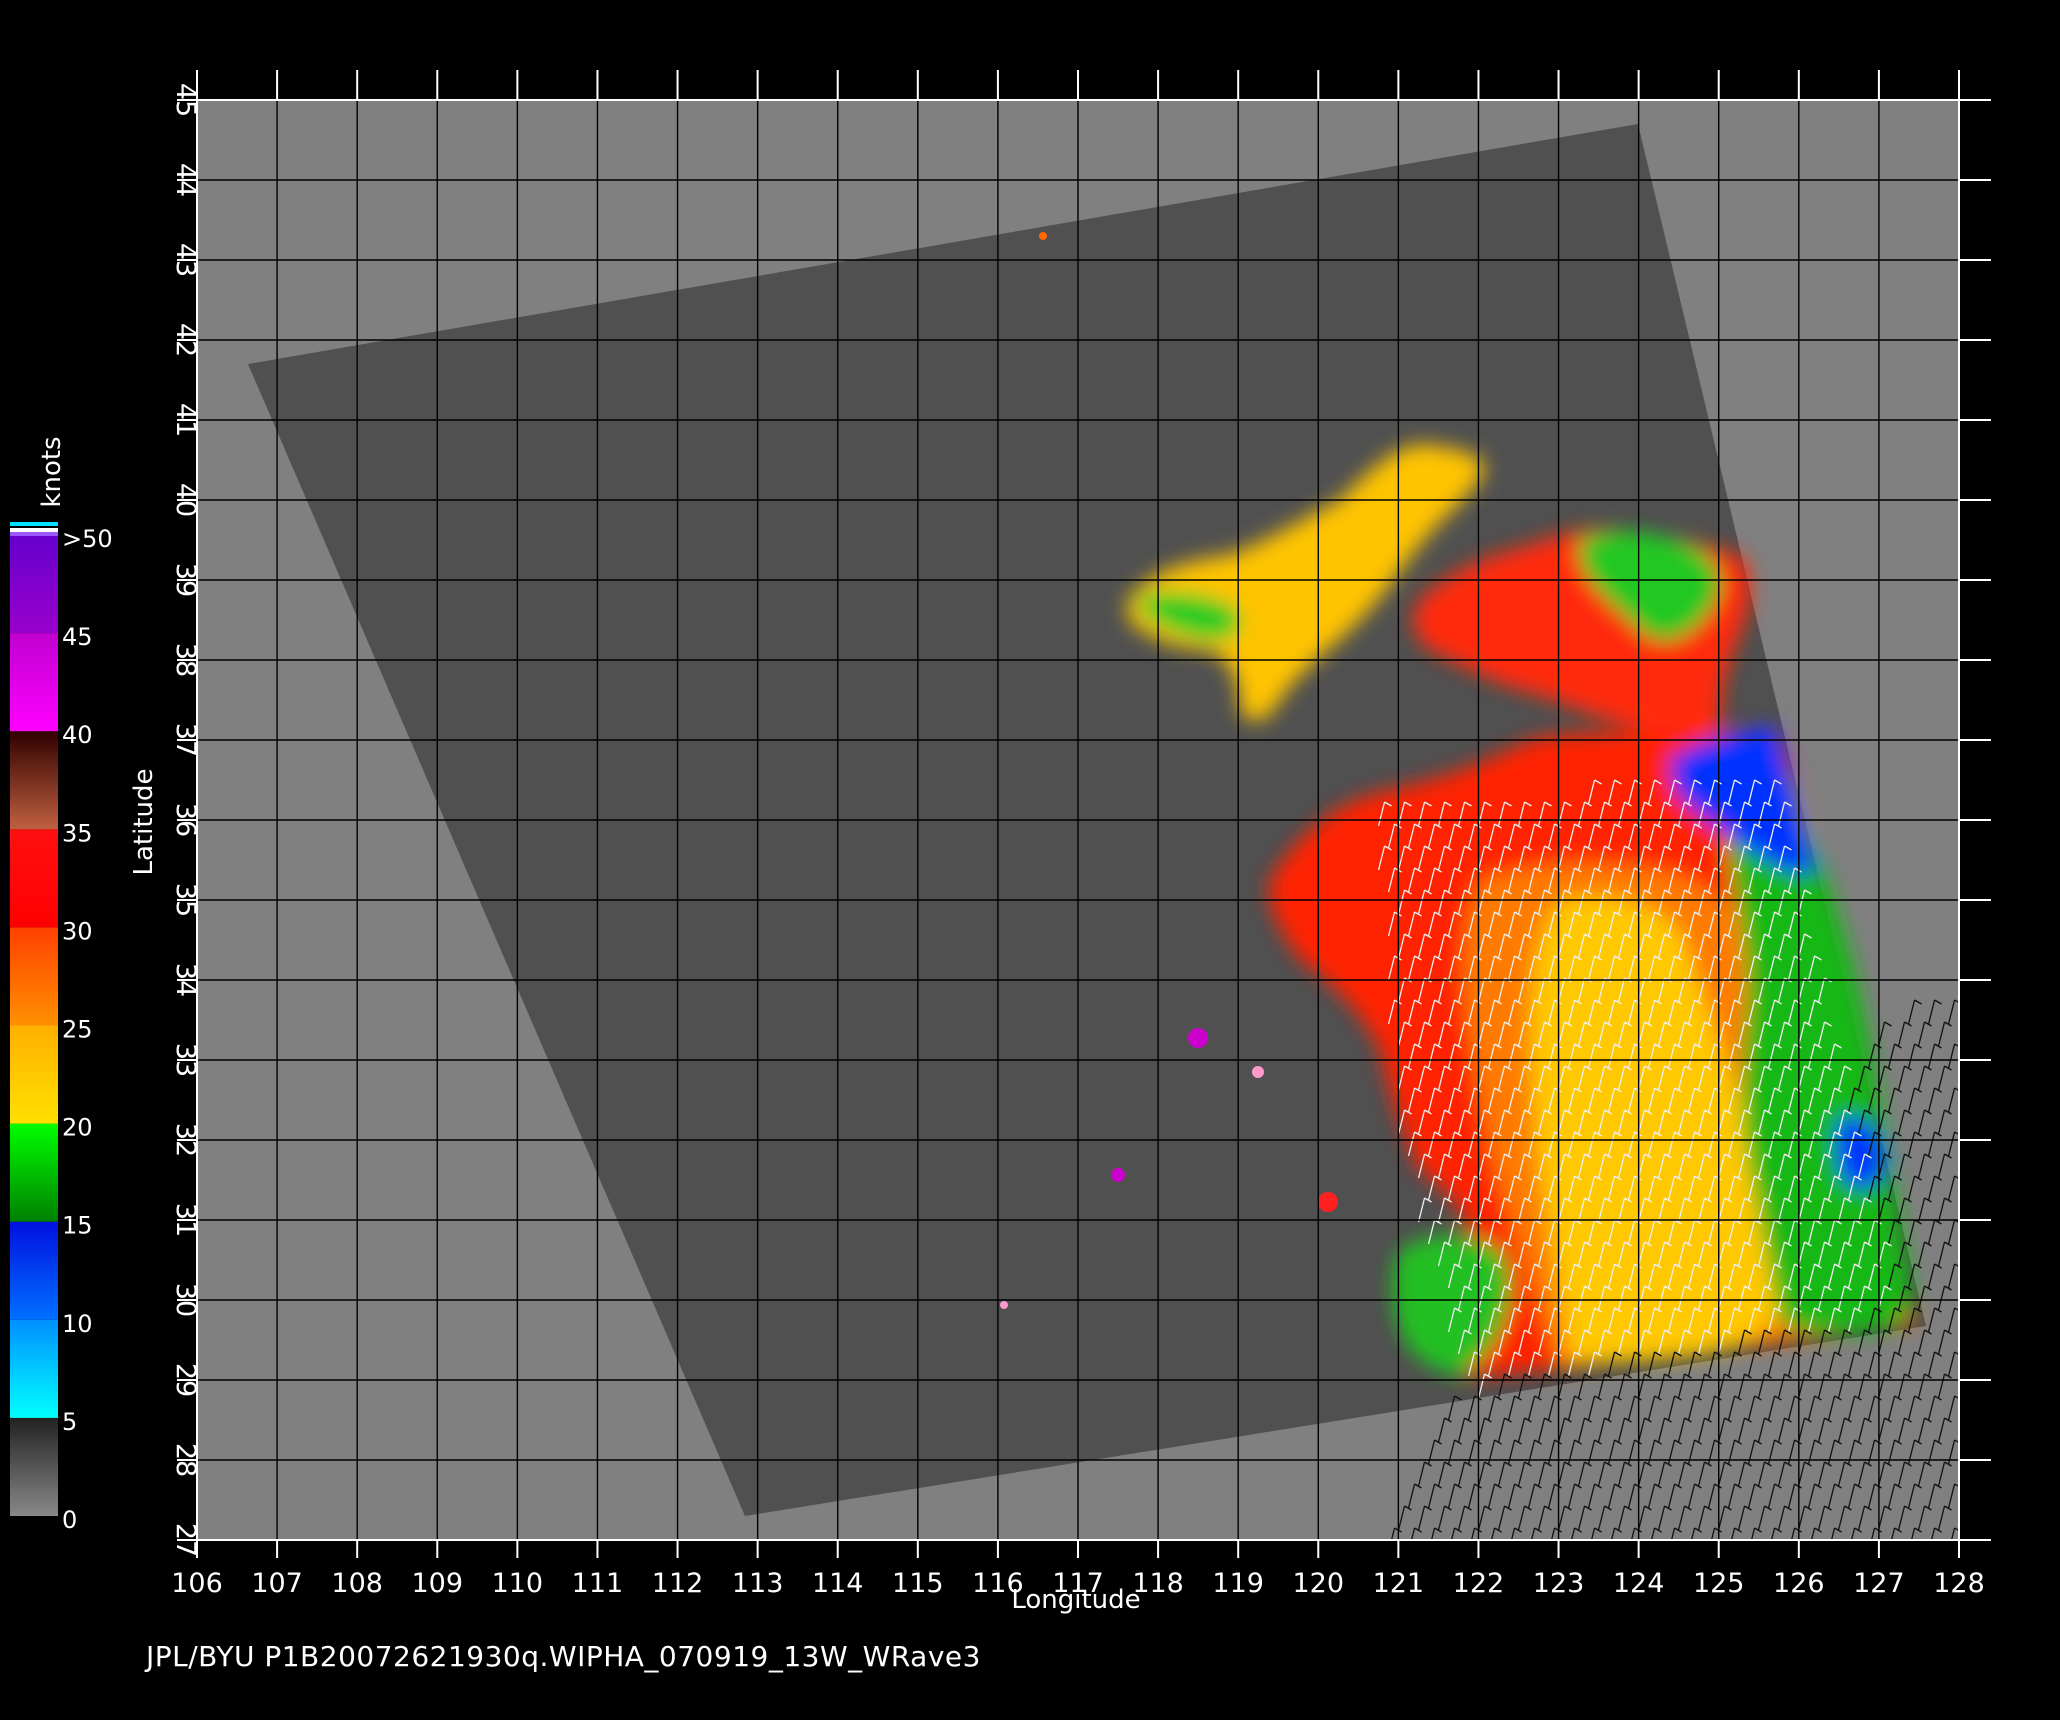  What do you see at coordinates (185, 580) in the screenshot?
I see `y-tick-label: 39` at bounding box center [185, 580].